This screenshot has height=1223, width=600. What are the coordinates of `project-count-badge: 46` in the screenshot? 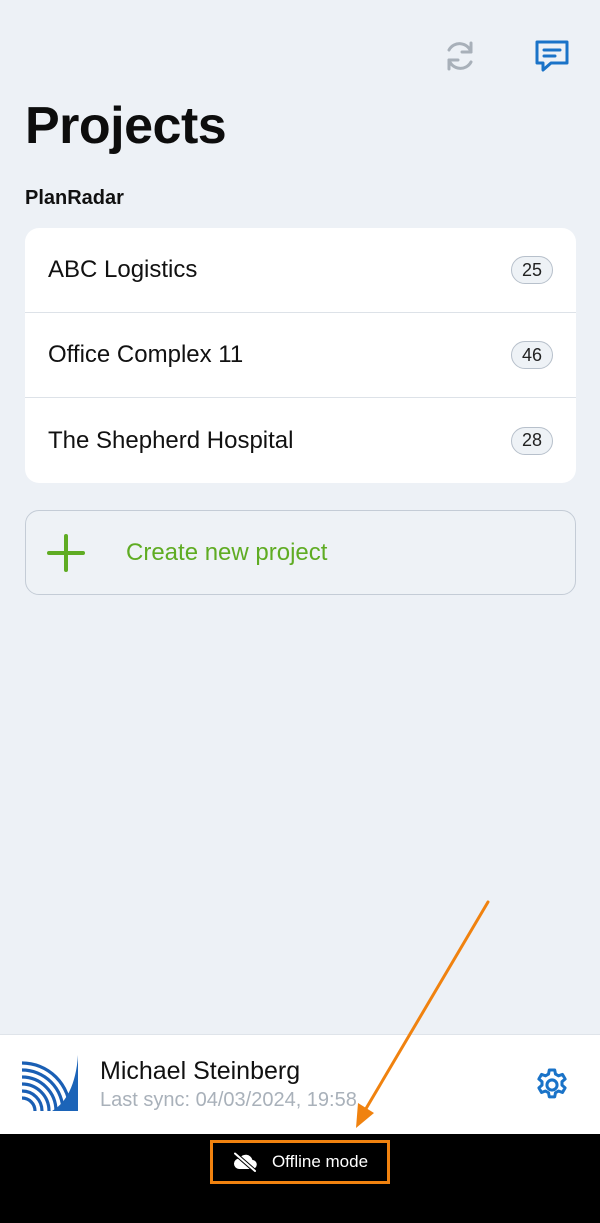 It's located at (532, 355).